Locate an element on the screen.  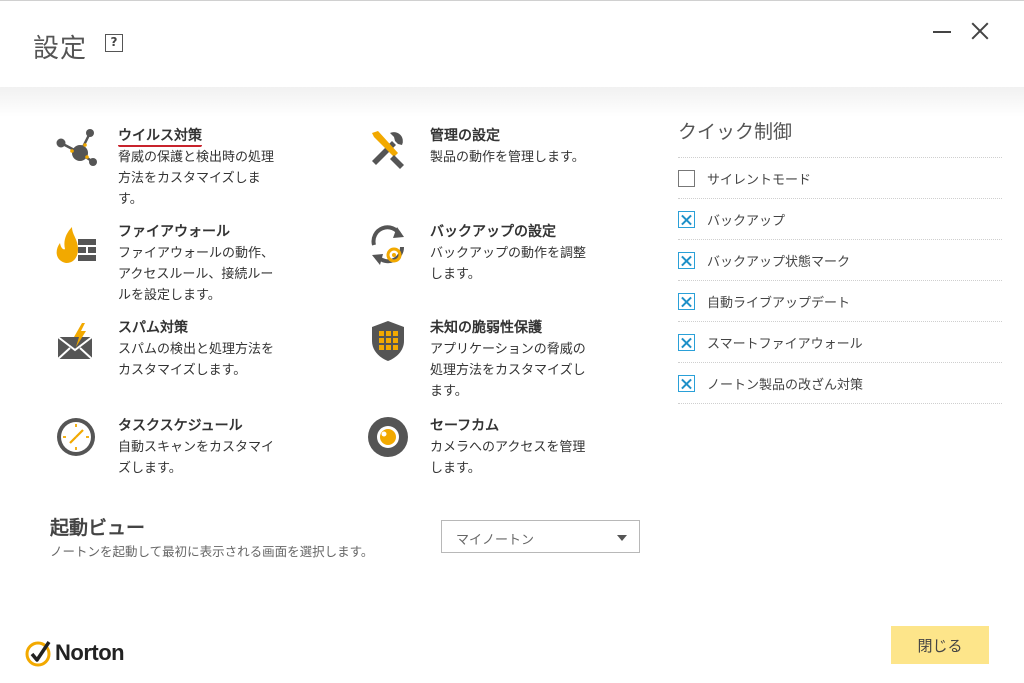
category-description: 製品の動作を管理します。 is located at coordinates (507, 157).